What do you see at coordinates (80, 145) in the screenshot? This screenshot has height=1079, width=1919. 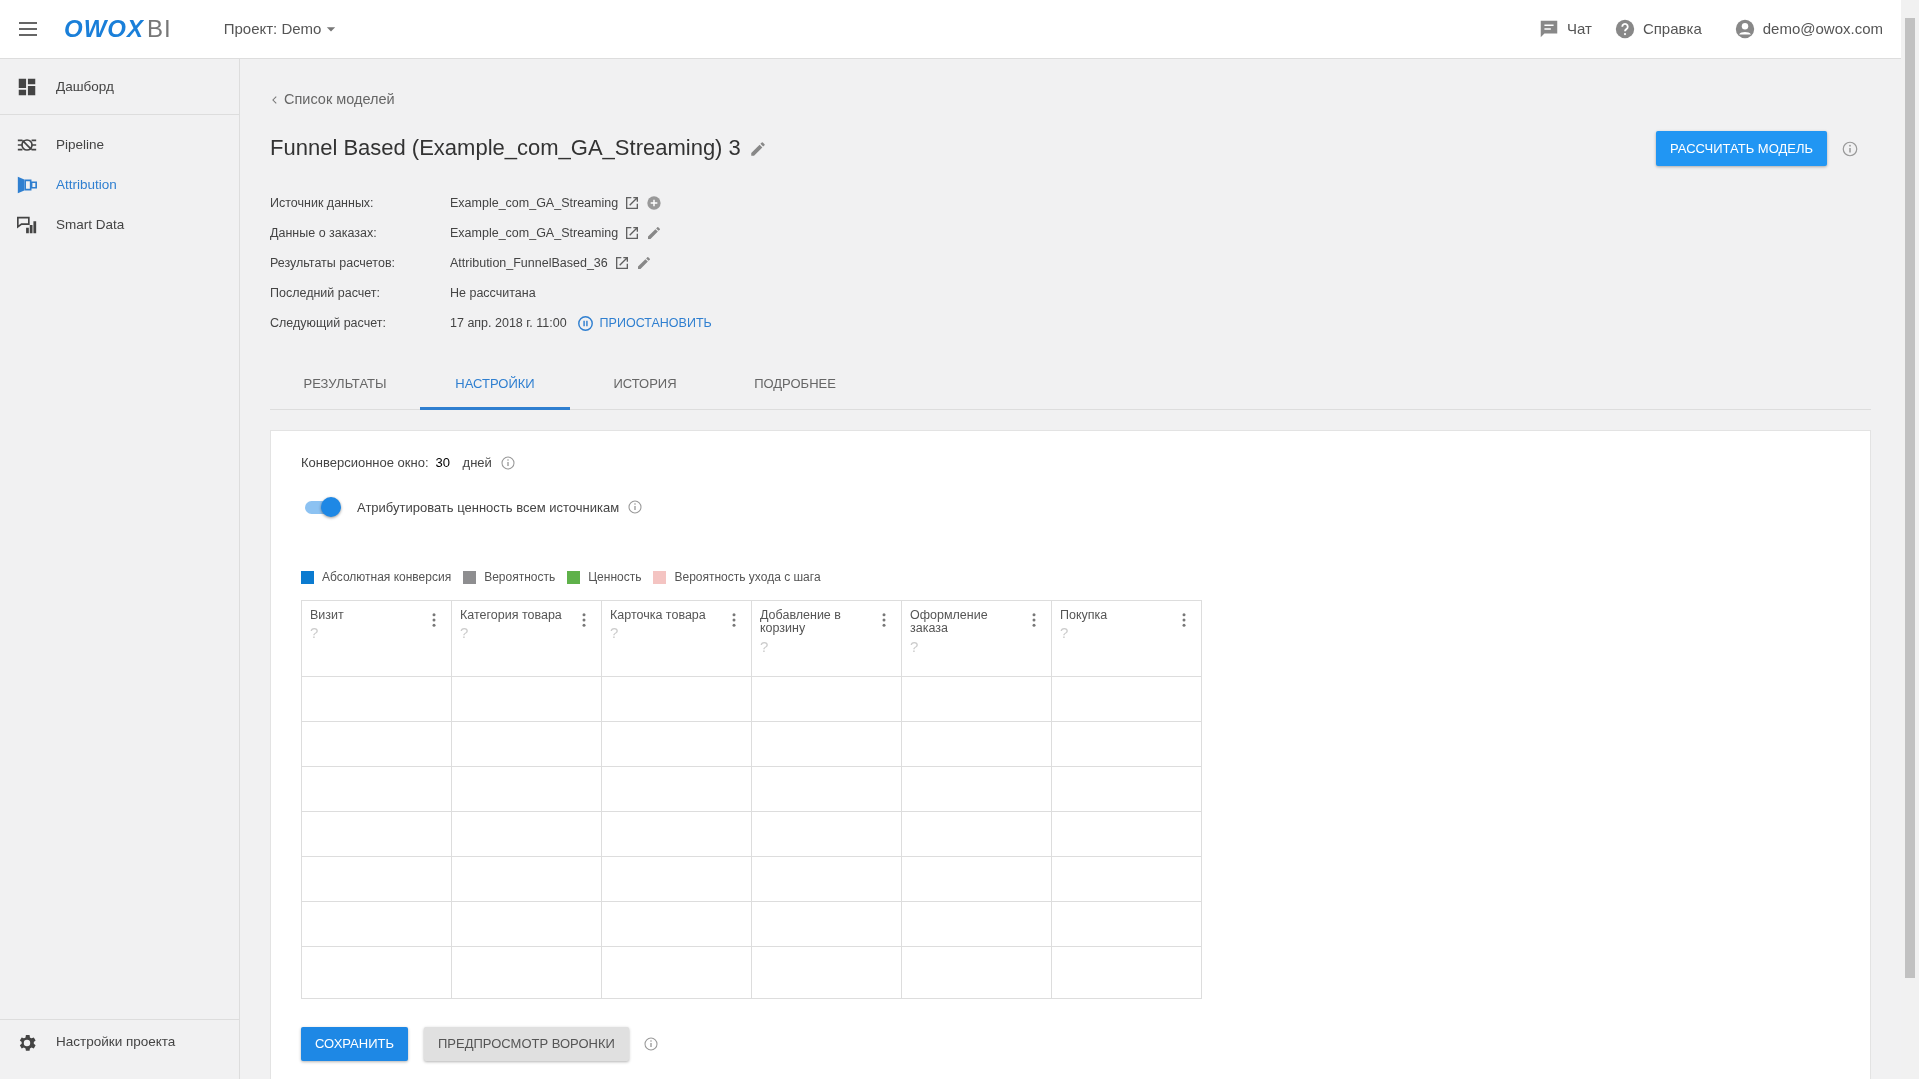 I see `sidebar-item: Pipeline` at bounding box center [80, 145].